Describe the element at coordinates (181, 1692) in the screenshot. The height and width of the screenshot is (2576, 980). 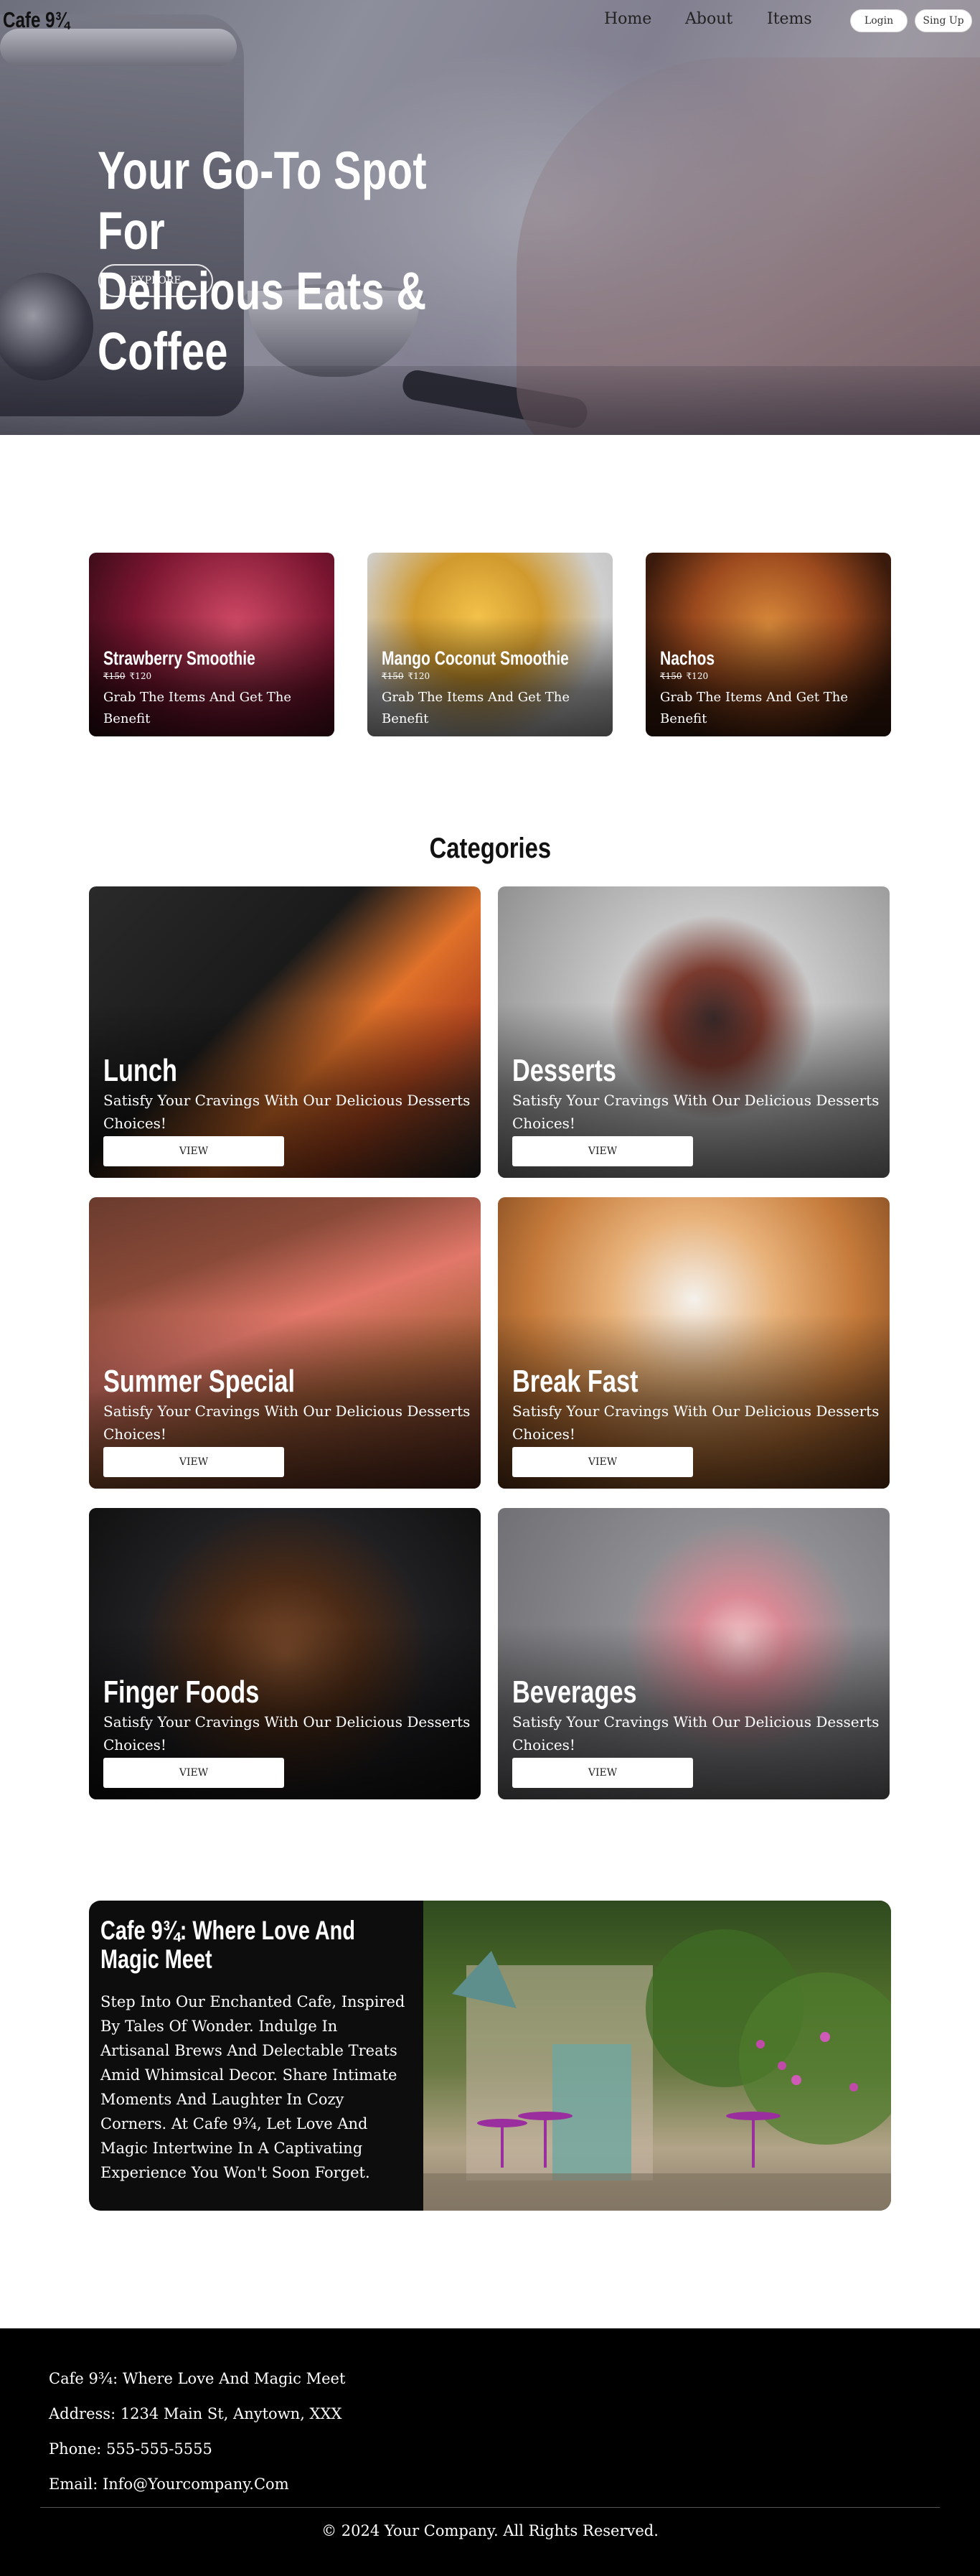
I see `category-title: Finger Foods` at that location.